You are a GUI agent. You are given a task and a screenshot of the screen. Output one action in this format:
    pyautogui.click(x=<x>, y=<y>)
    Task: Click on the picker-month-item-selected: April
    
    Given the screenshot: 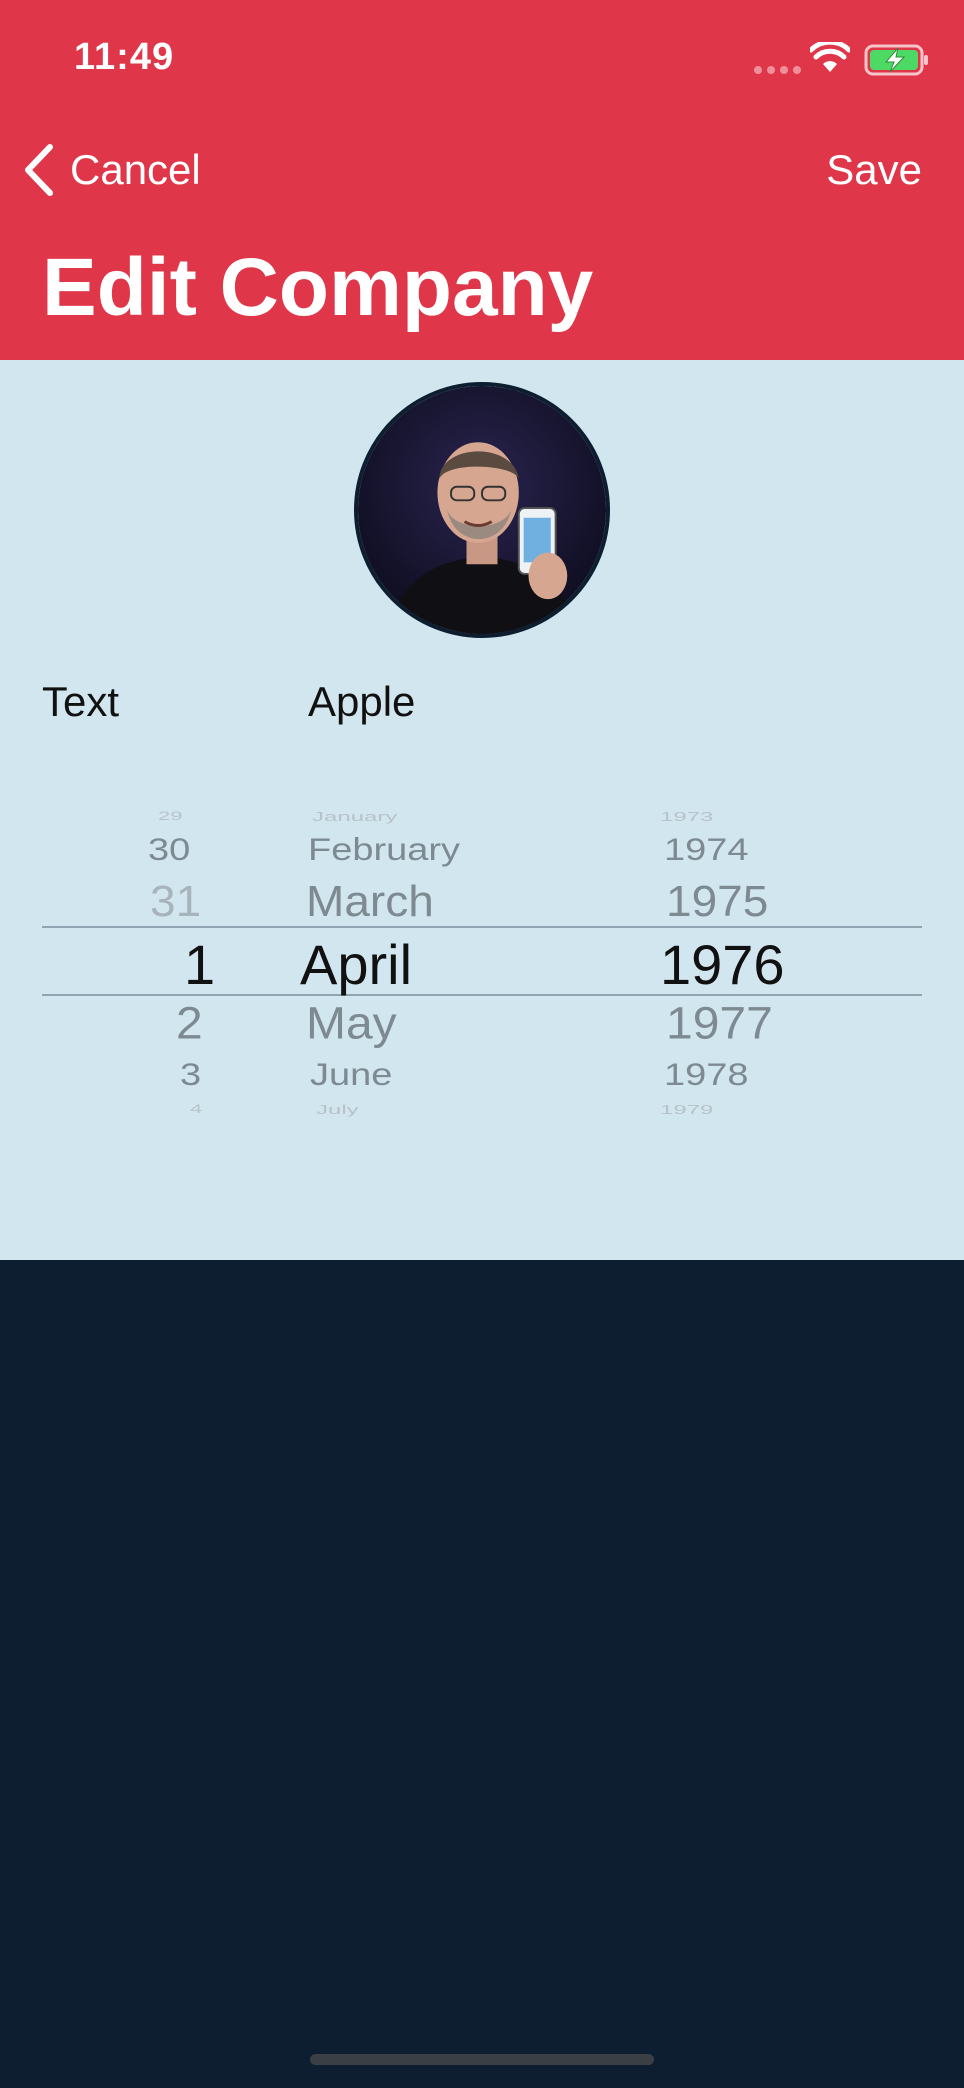 What is the action you would take?
    pyautogui.click(x=356, y=965)
    